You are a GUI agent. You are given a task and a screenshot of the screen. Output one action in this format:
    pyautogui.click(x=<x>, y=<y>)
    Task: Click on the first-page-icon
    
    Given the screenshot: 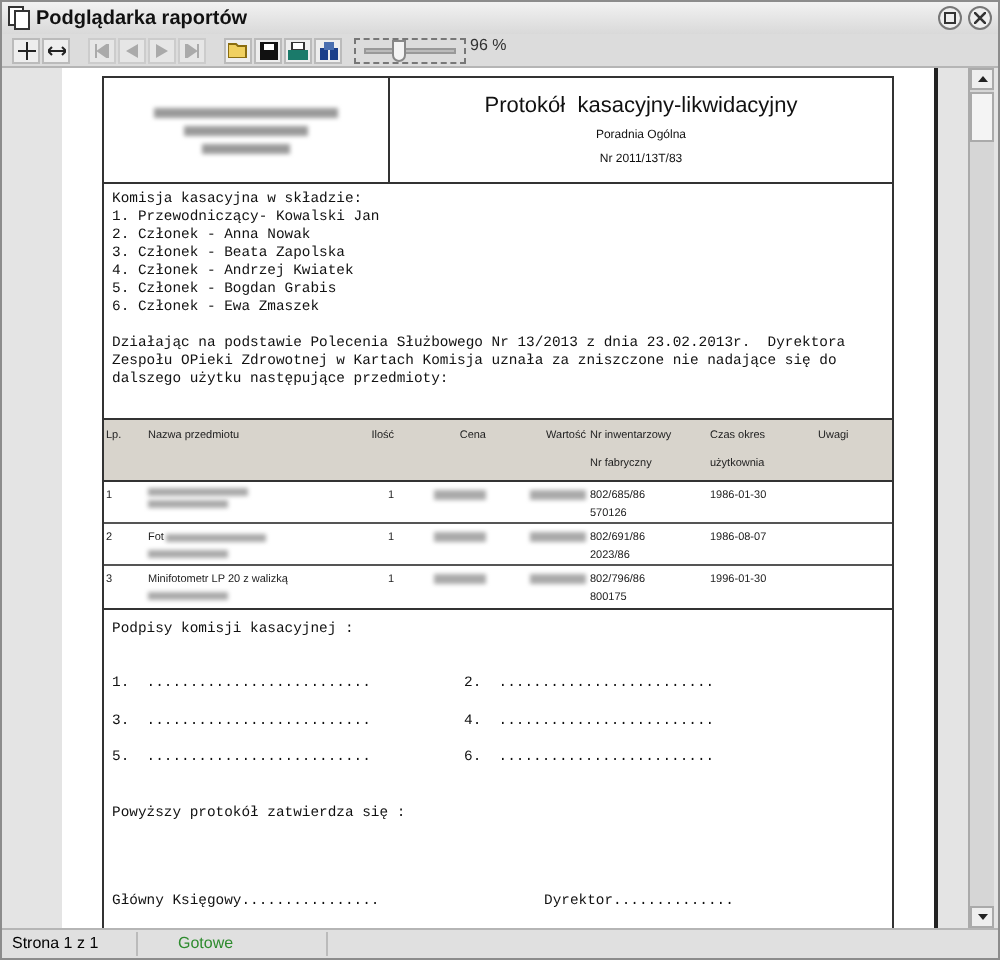 What is the action you would take?
    pyautogui.click(x=102, y=50)
    